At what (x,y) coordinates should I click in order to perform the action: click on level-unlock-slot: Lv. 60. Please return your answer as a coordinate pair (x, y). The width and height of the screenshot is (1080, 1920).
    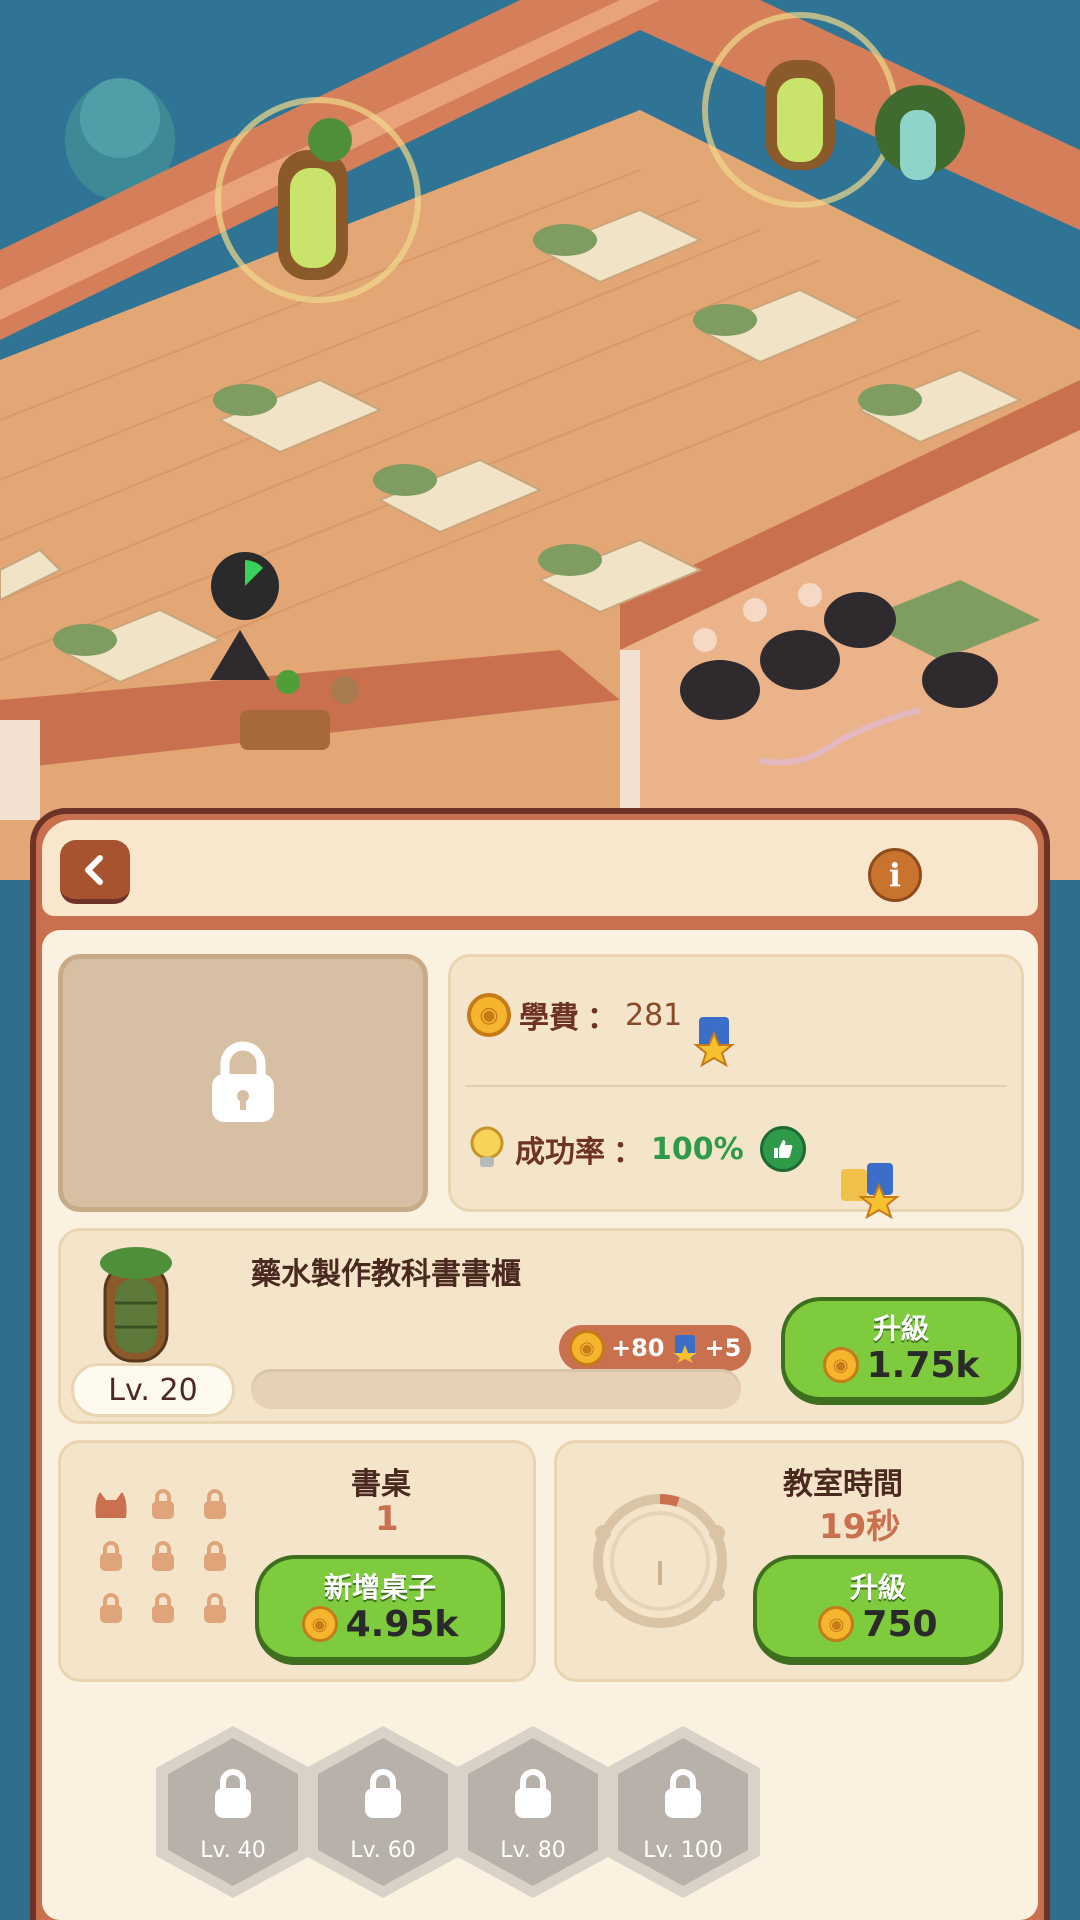
    Looking at the image, I should click on (383, 1812).